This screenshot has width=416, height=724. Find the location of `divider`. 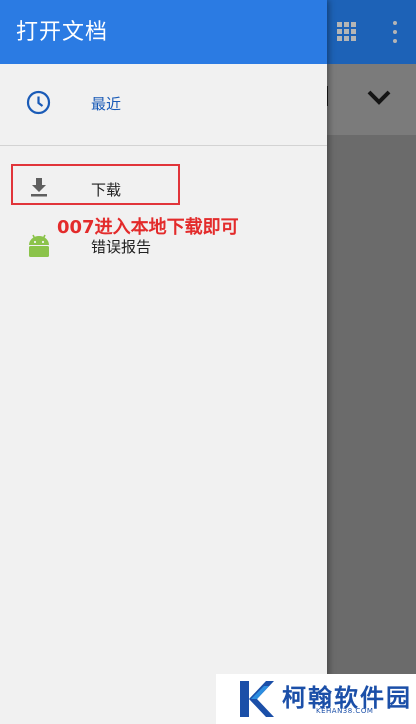

divider is located at coordinates (163, 145).